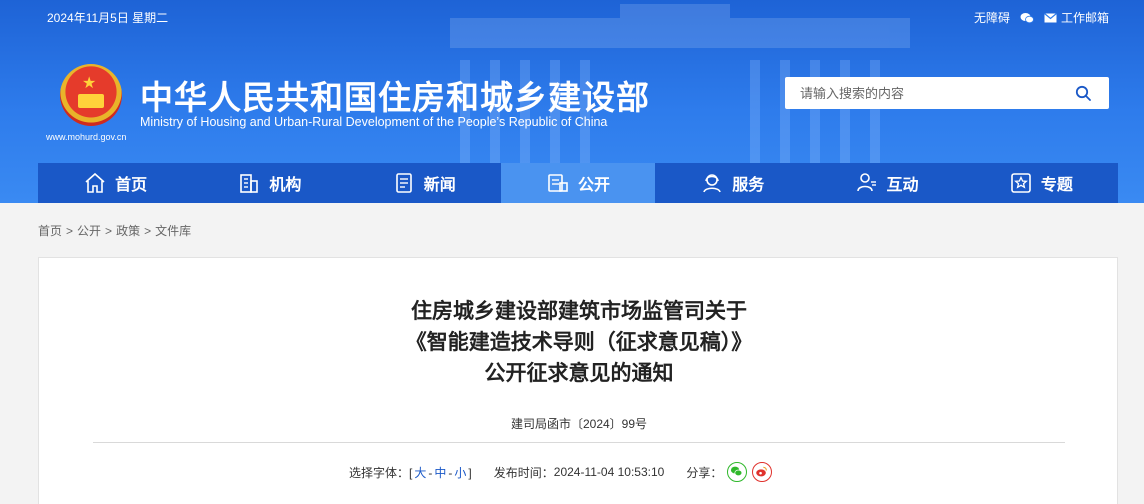 The width and height of the screenshot is (1144, 504). Describe the element at coordinates (579, 442) in the screenshot. I see `divider` at that location.